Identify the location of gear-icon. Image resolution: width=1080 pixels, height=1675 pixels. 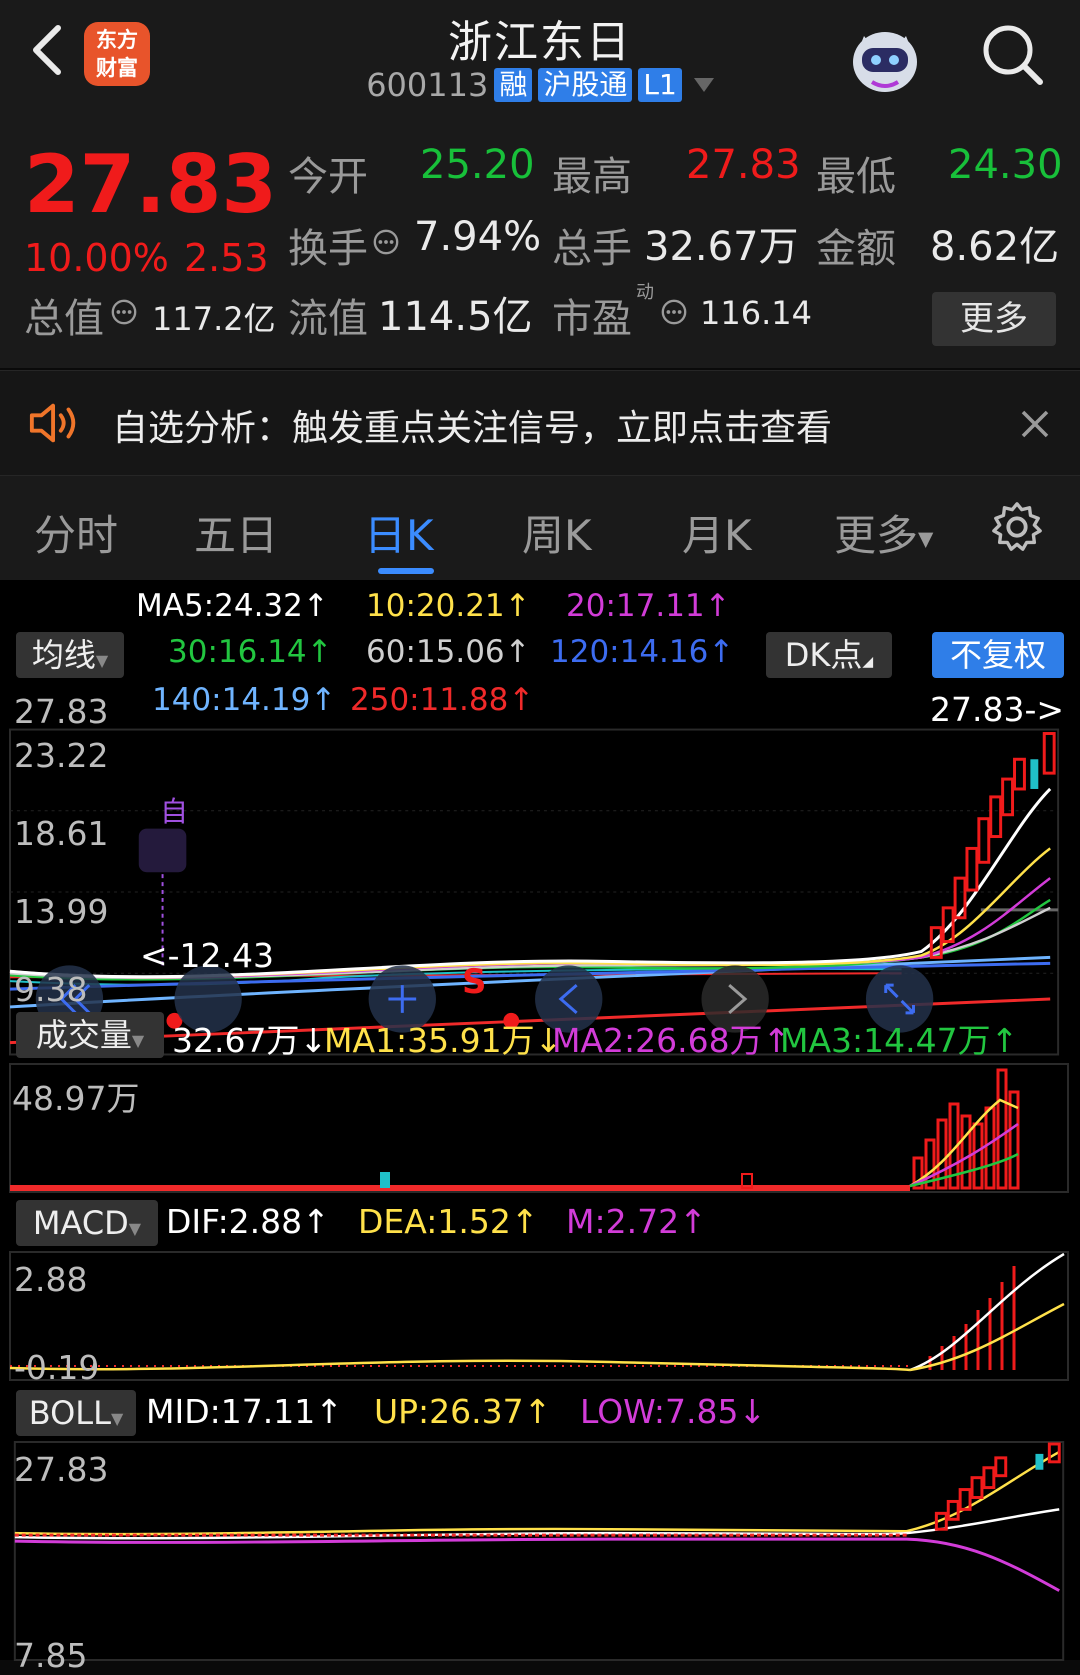
(1017, 527).